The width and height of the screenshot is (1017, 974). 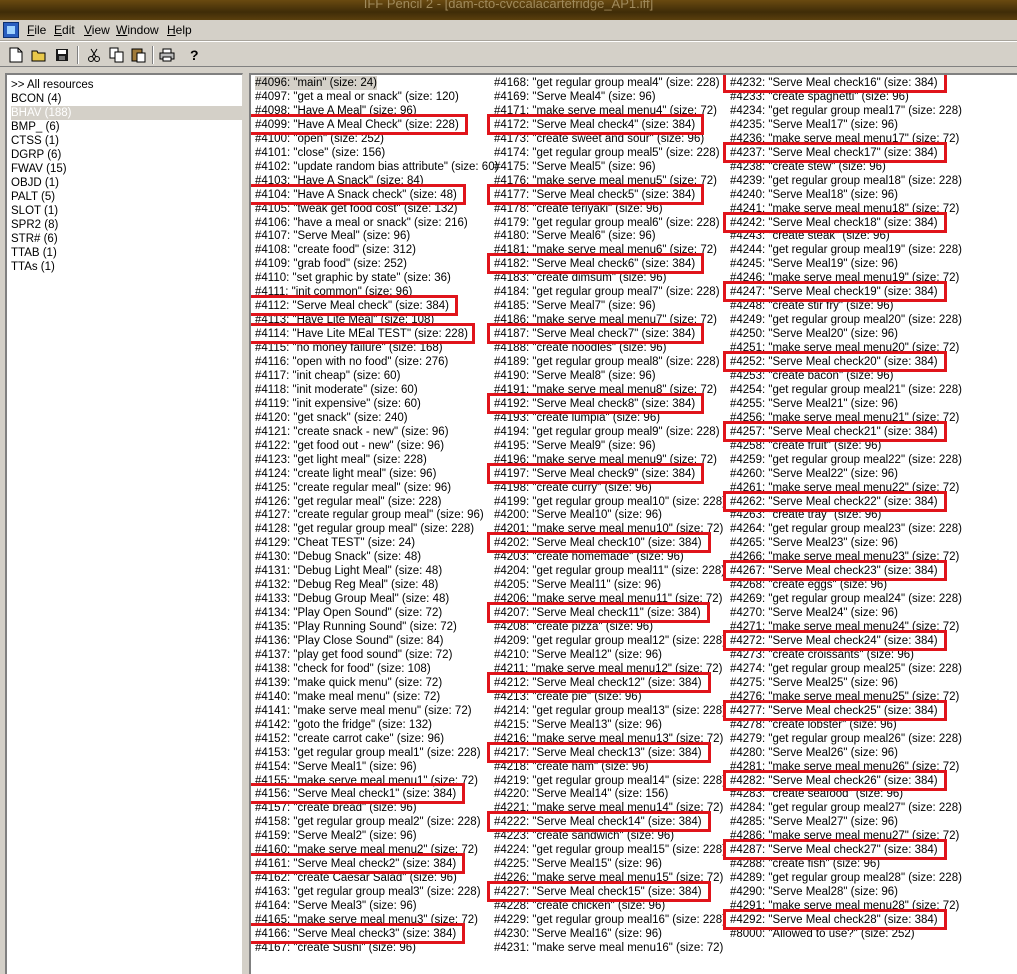 What do you see at coordinates (356, 209) in the screenshot?
I see `resource-entry: #4105: "tweak get food cost" (size: 132)` at bounding box center [356, 209].